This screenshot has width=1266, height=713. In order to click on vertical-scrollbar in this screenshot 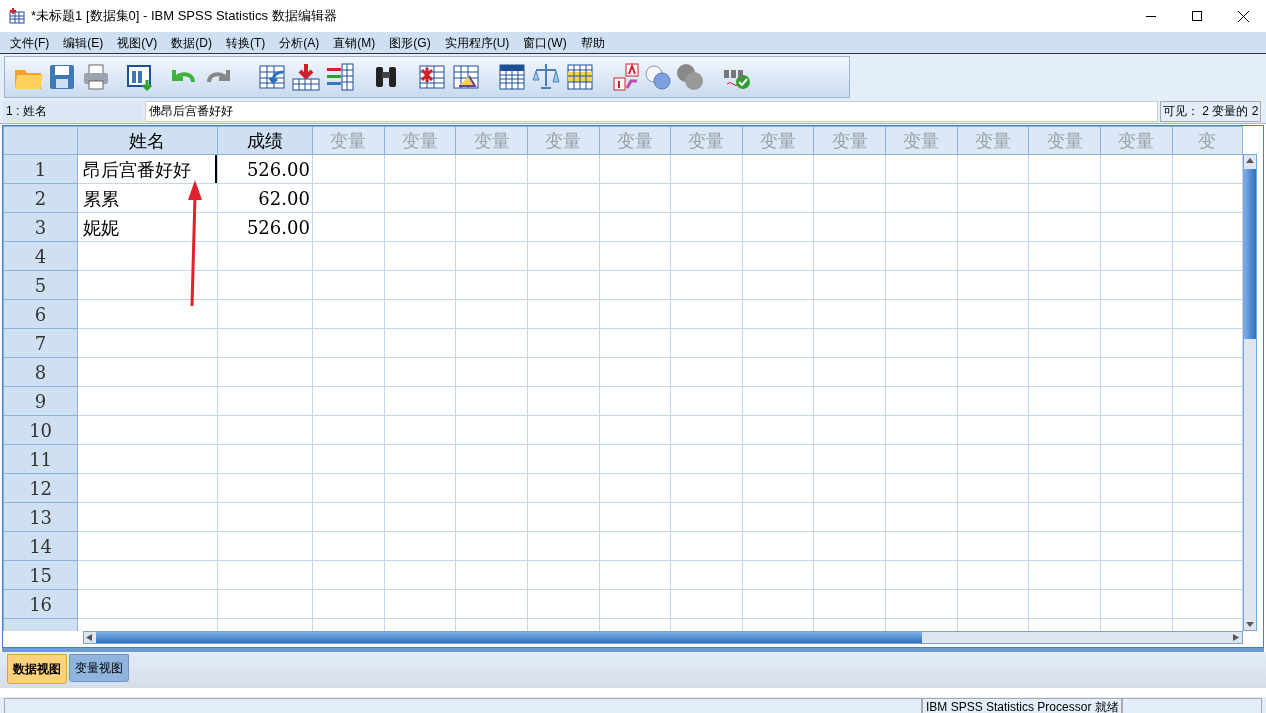, I will do `click(1250, 392)`.